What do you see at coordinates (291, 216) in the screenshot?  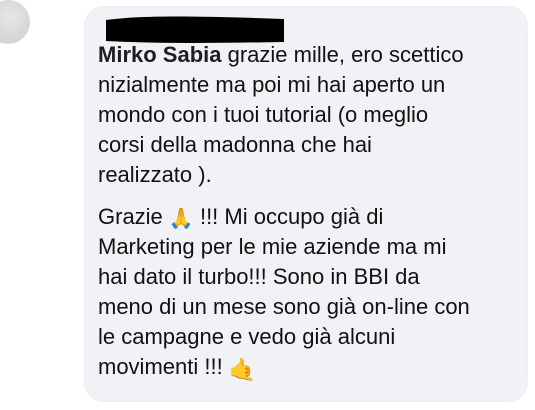 I see `comment-line-6-rest: !!! Mi occupo già di` at bounding box center [291, 216].